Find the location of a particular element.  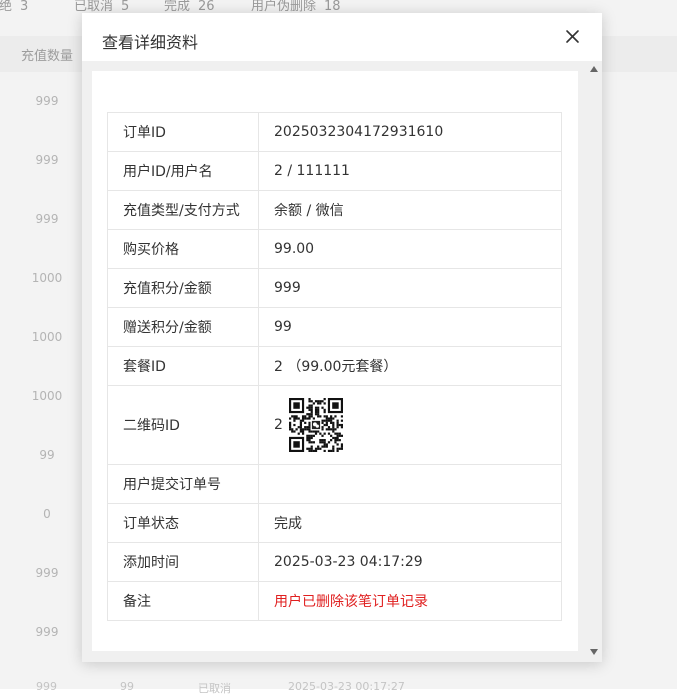

table-row: 备注 用户已删除该笔订单记录 is located at coordinates (334, 601).